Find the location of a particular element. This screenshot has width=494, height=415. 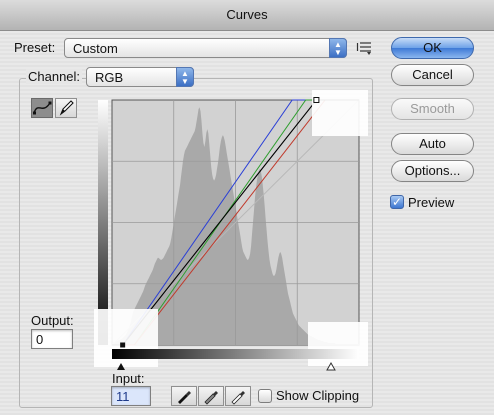

channel-label: Channel: is located at coordinates (54, 76).